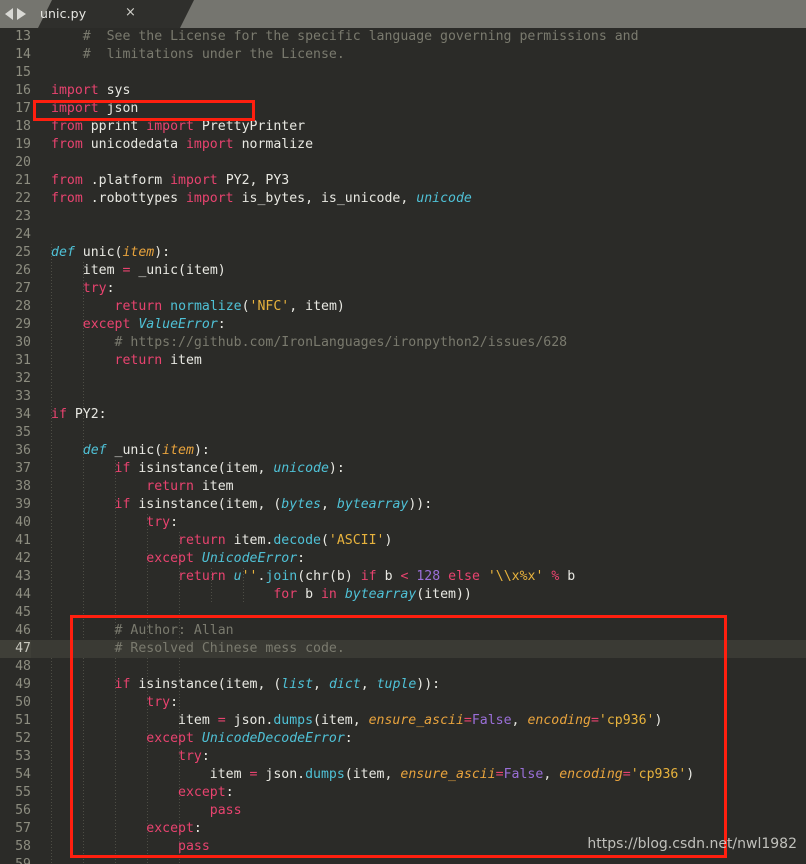 The height and width of the screenshot is (864, 806). Describe the element at coordinates (23, 378) in the screenshot. I see `line-number: 32` at that location.